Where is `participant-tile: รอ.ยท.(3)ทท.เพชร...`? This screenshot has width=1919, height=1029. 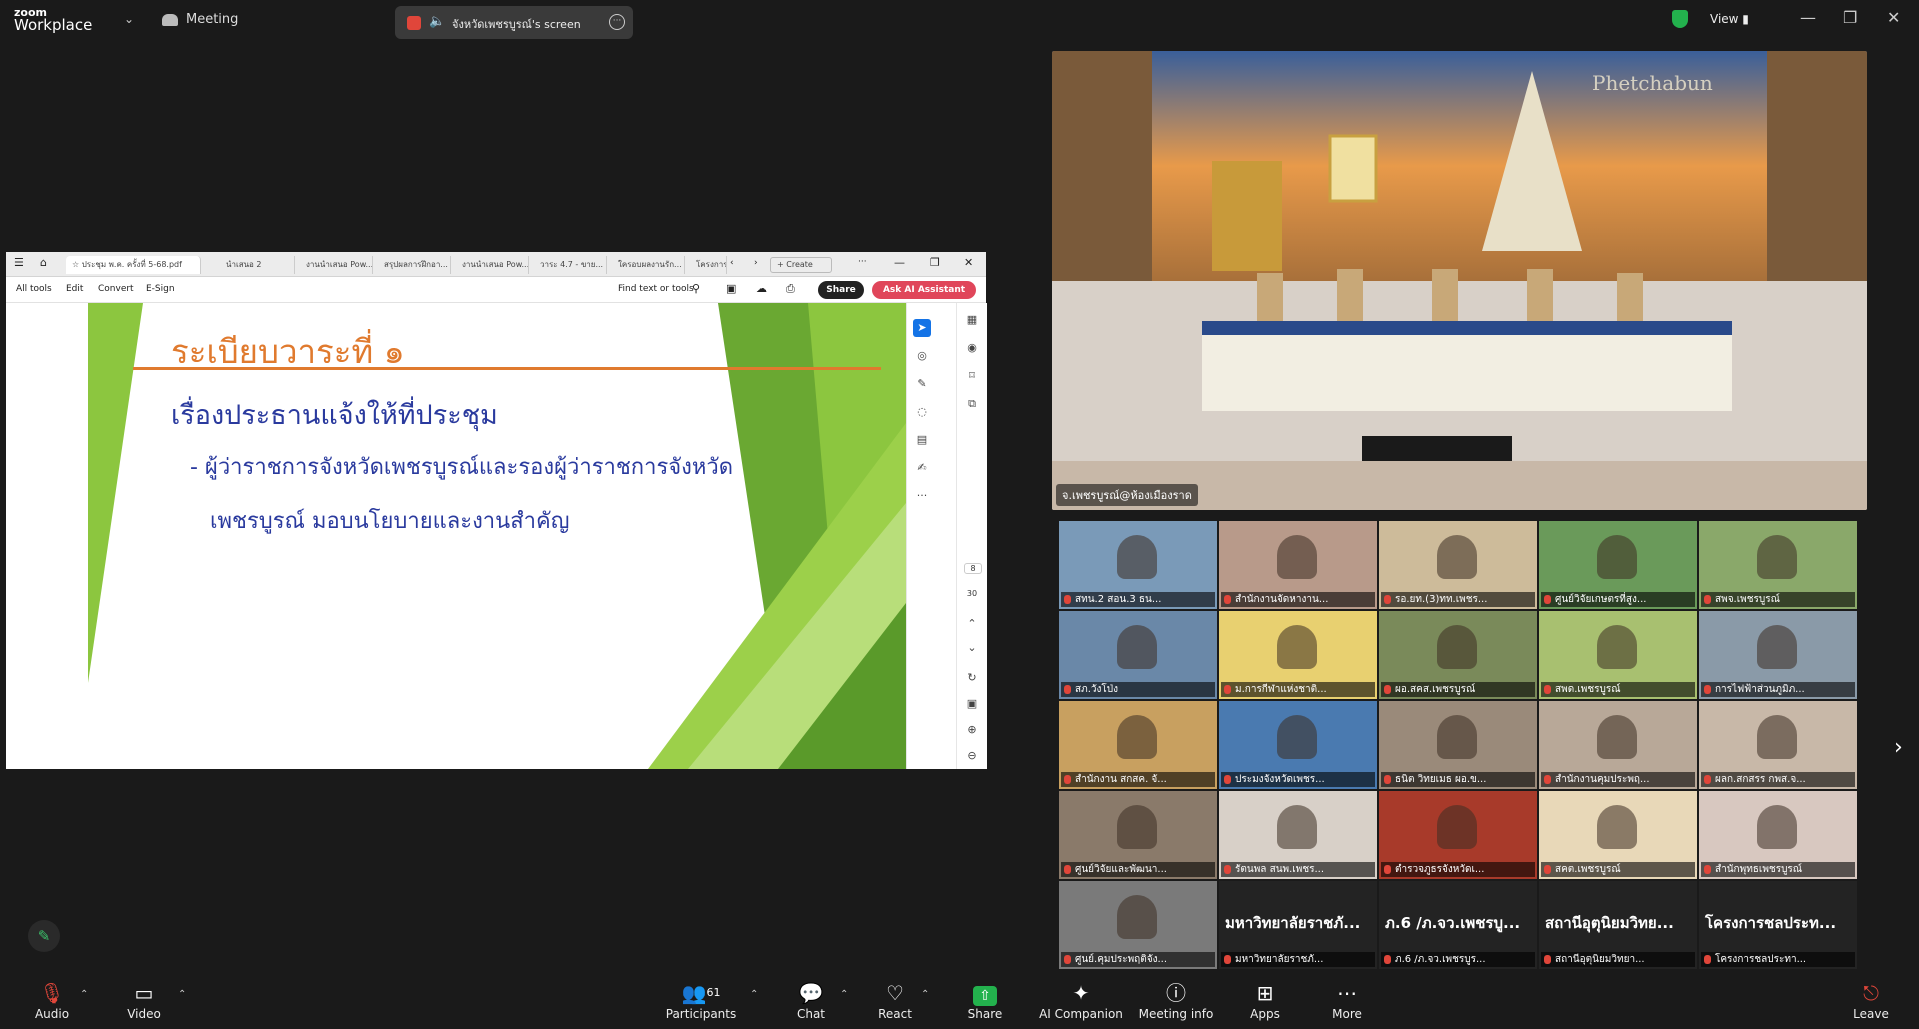 participant-tile: รอ.ยท.(3)ทท.เพชร... is located at coordinates (1458, 565).